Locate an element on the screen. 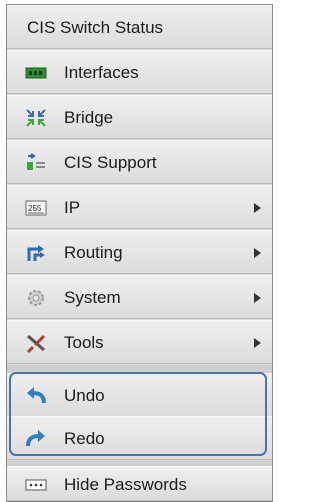  menu-item-label: Hide Passwords is located at coordinates (125, 484).